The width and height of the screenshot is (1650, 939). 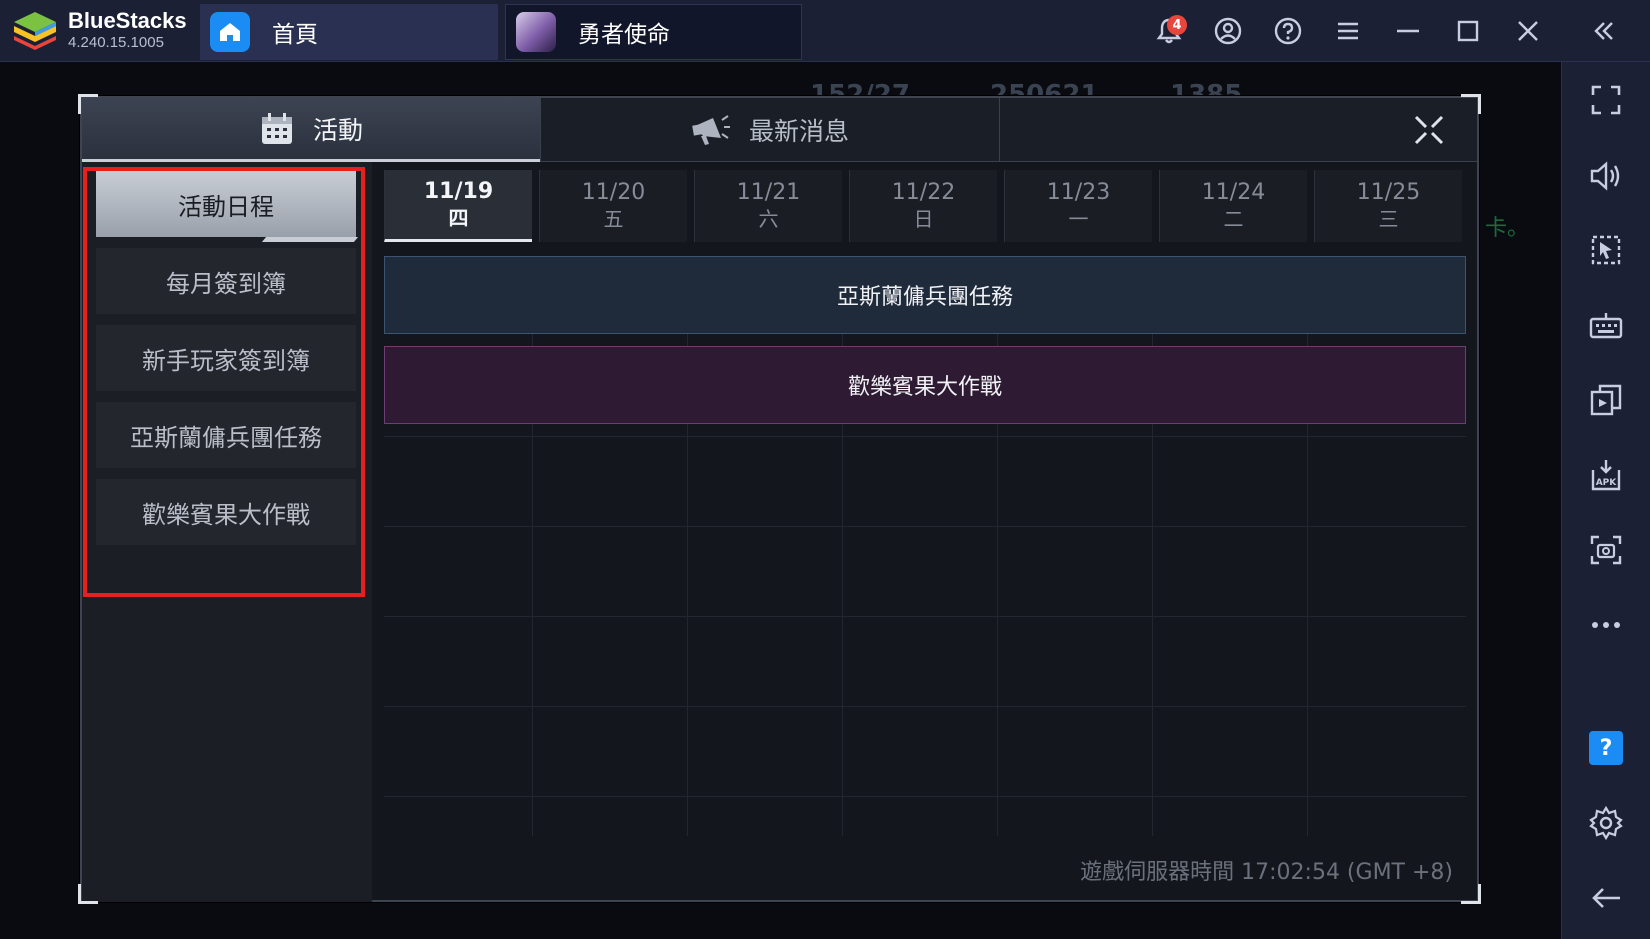 I want to click on apk-label: APK, so click(x=1607, y=483).